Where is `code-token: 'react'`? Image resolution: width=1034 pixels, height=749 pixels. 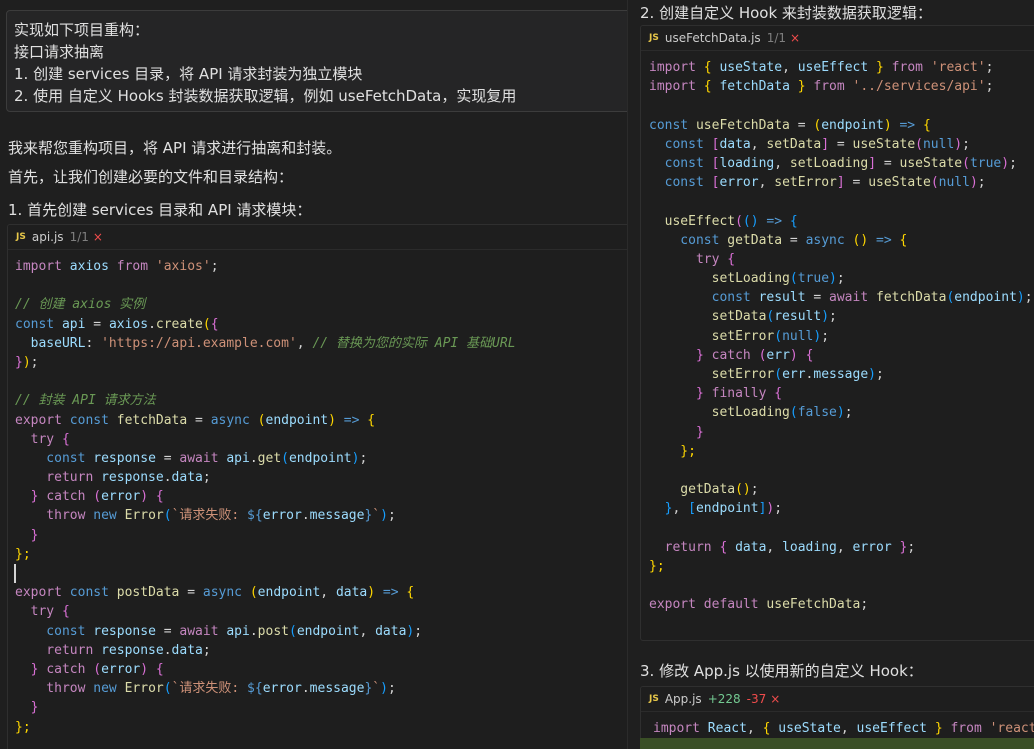
code-token: 'react' is located at coordinates (958, 67).